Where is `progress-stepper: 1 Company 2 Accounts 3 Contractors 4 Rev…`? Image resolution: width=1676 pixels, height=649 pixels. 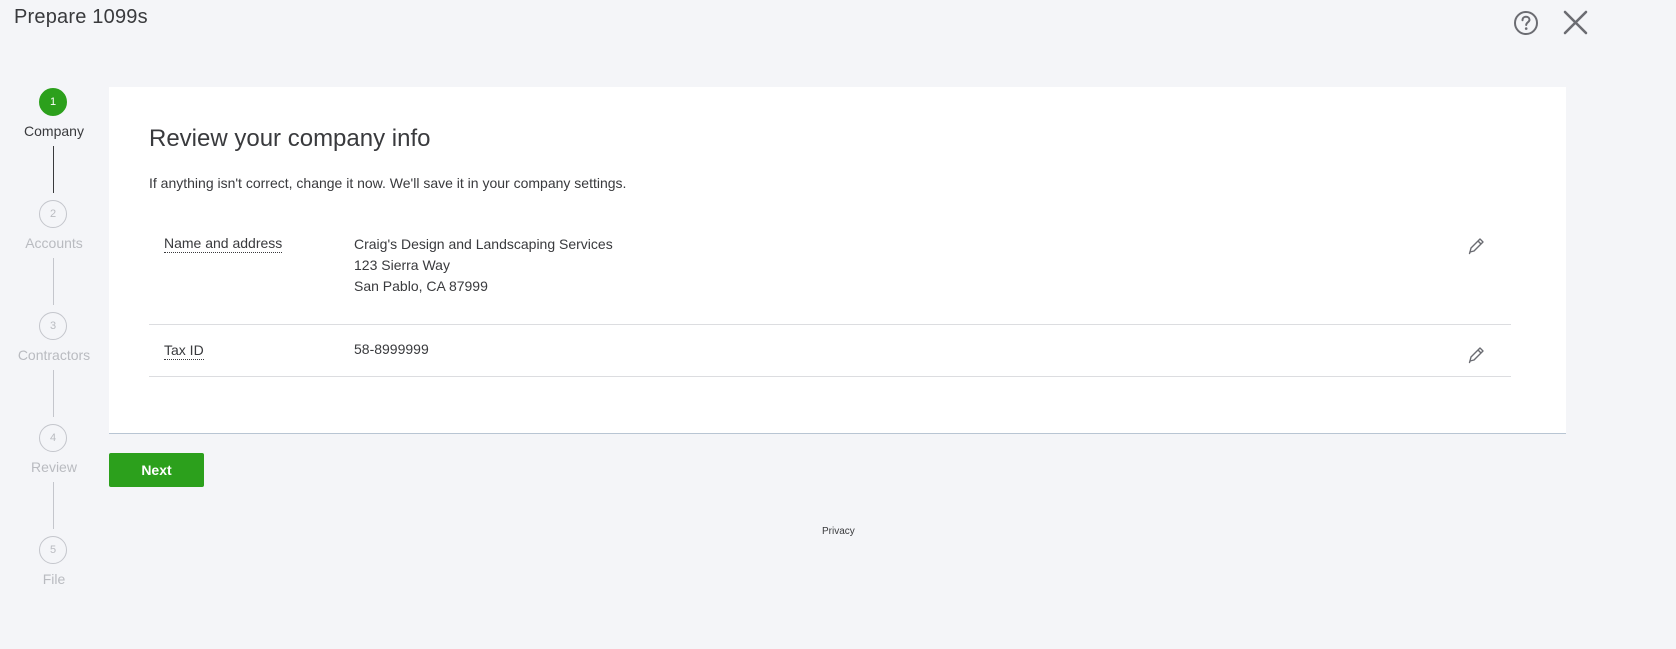 progress-stepper: 1 Company 2 Accounts 3 Contractors 4 Rev… is located at coordinates (54, 348).